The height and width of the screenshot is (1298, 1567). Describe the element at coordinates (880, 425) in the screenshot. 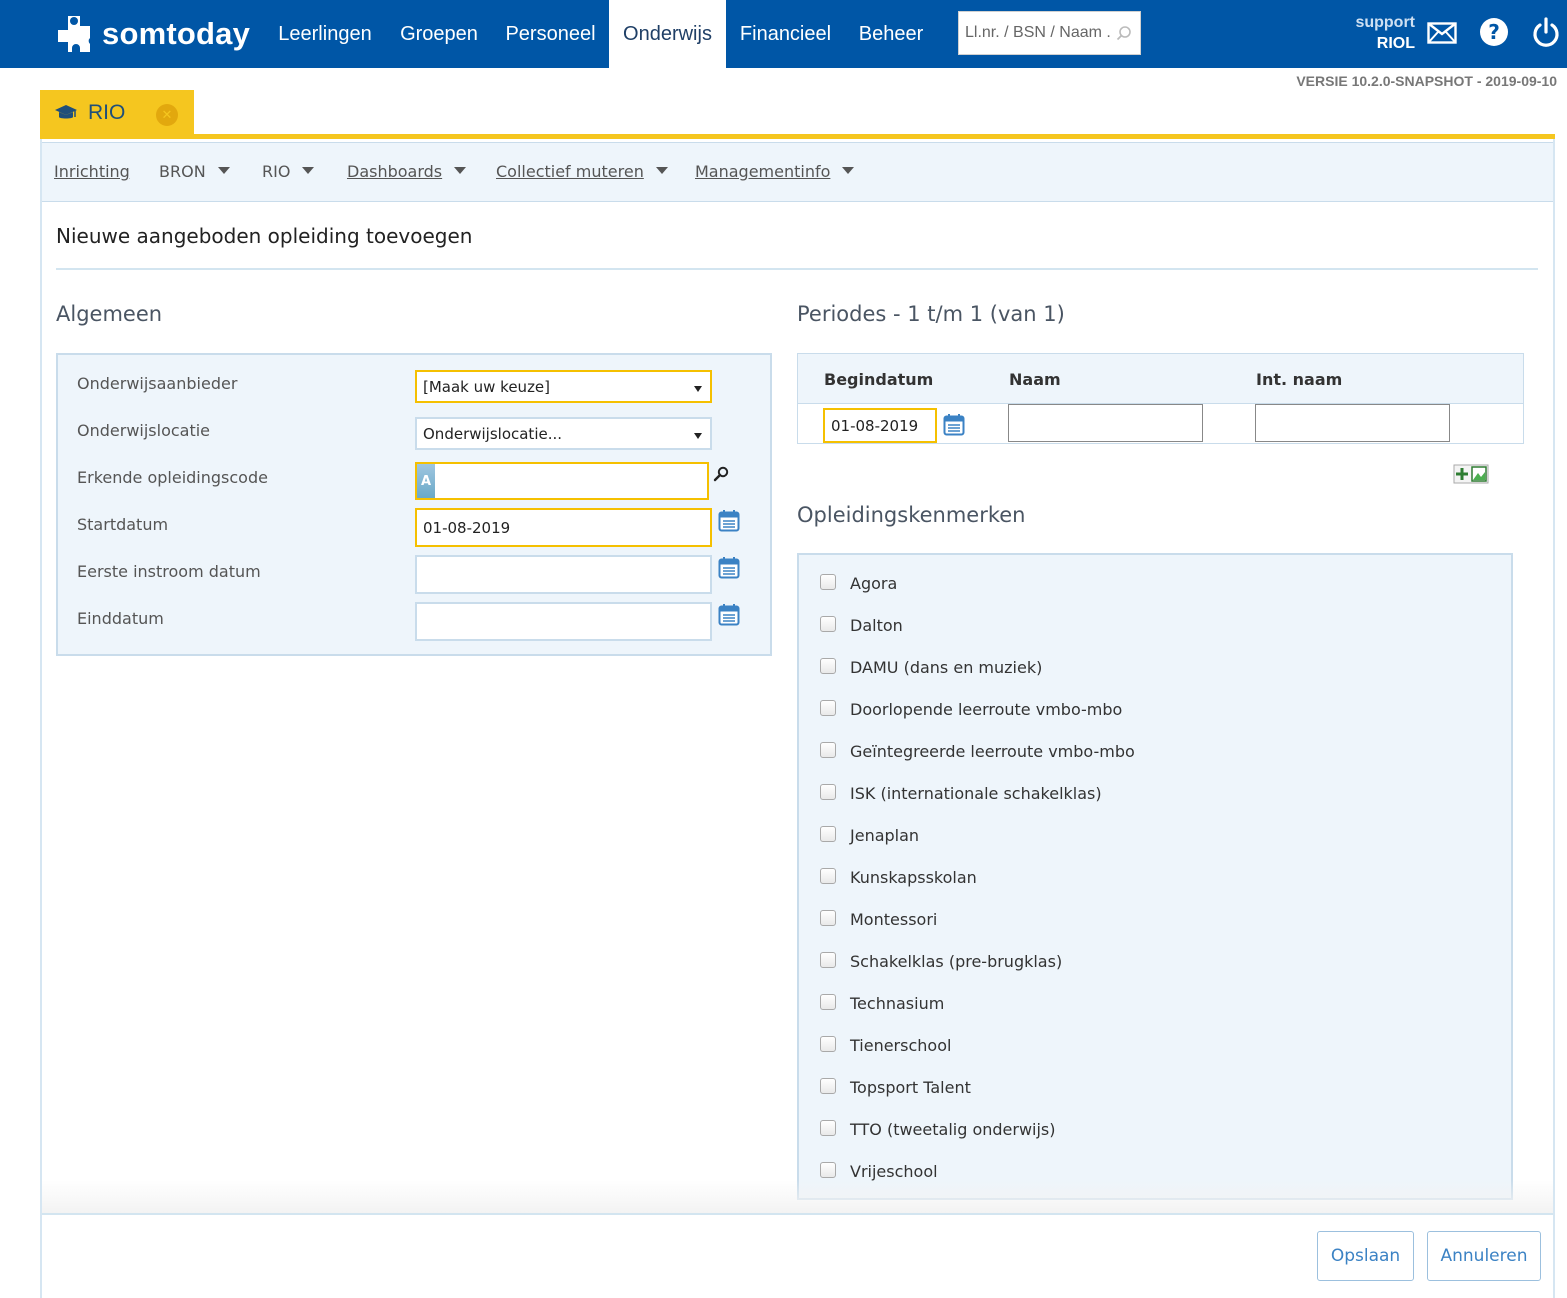

I see `begindatum-field: 01-08-2019` at that location.